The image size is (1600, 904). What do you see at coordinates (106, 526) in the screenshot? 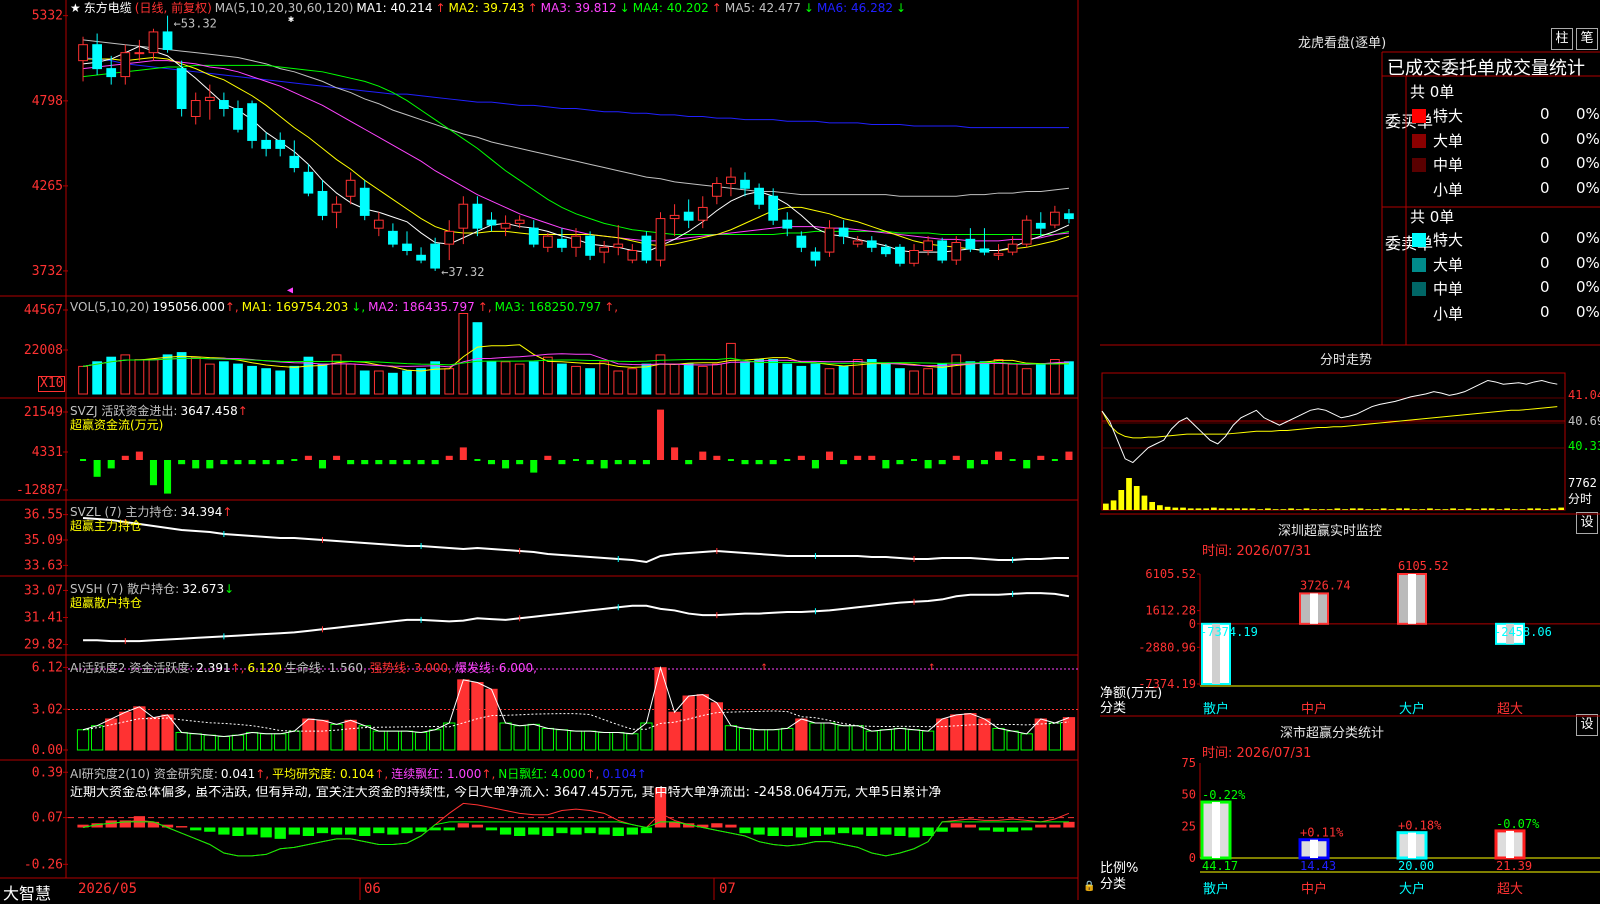
I see `svzl-subtitle: 超赢主力持仓` at bounding box center [106, 526].